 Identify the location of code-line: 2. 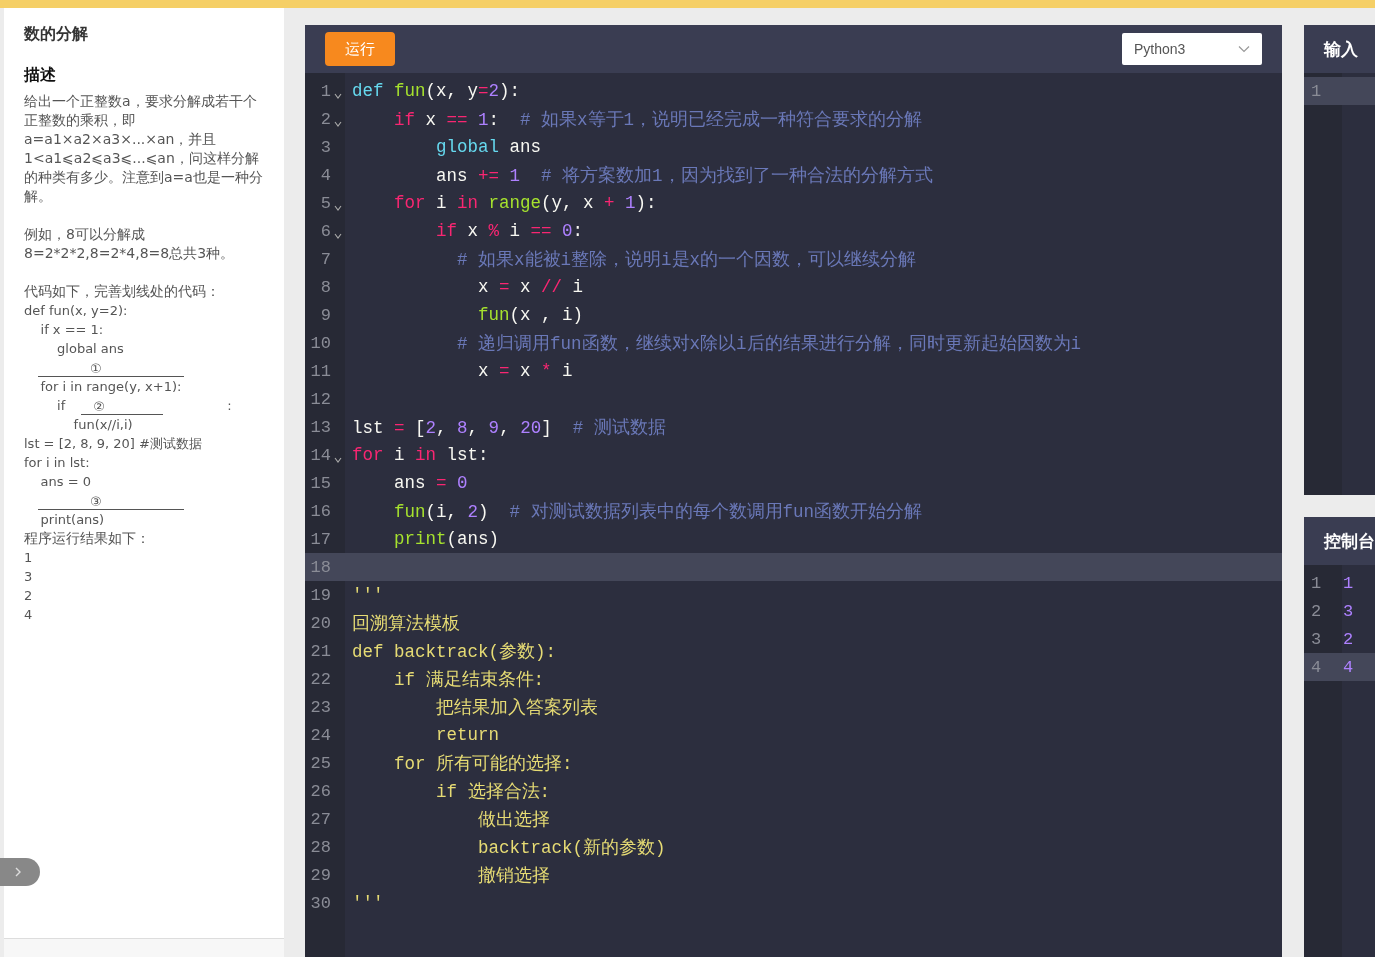
(29, 596).